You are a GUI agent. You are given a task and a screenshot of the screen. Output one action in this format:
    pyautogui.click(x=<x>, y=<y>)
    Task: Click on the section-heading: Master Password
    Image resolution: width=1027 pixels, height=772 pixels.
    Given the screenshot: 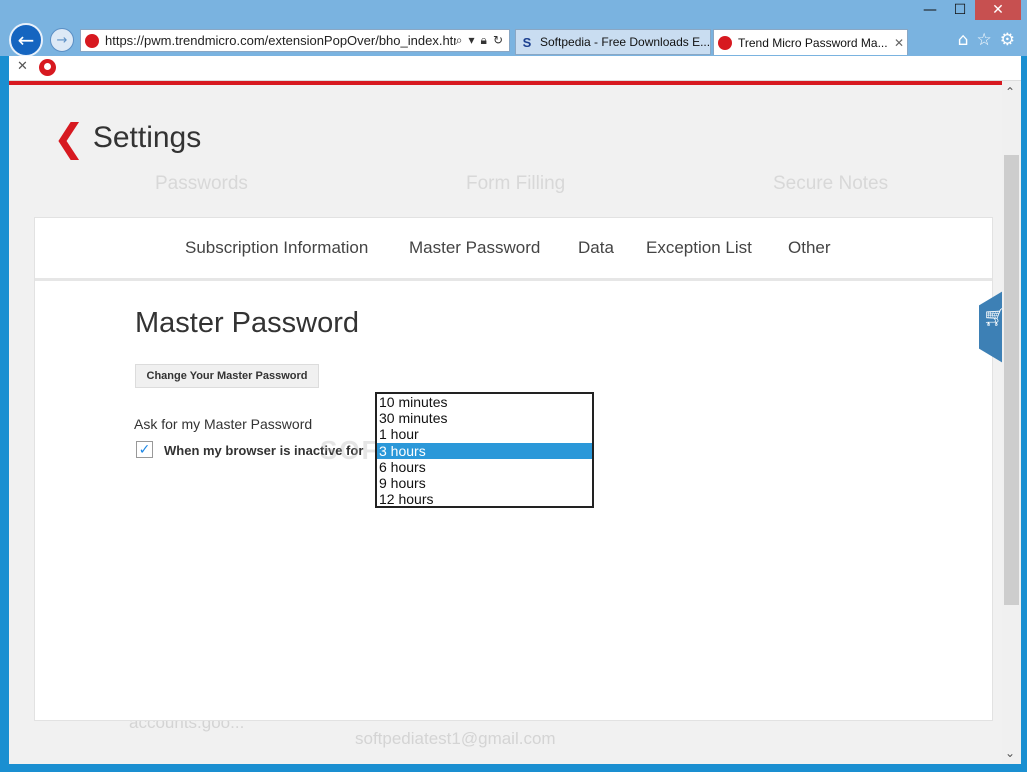 What is the action you would take?
    pyautogui.click(x=247, y=323)
    